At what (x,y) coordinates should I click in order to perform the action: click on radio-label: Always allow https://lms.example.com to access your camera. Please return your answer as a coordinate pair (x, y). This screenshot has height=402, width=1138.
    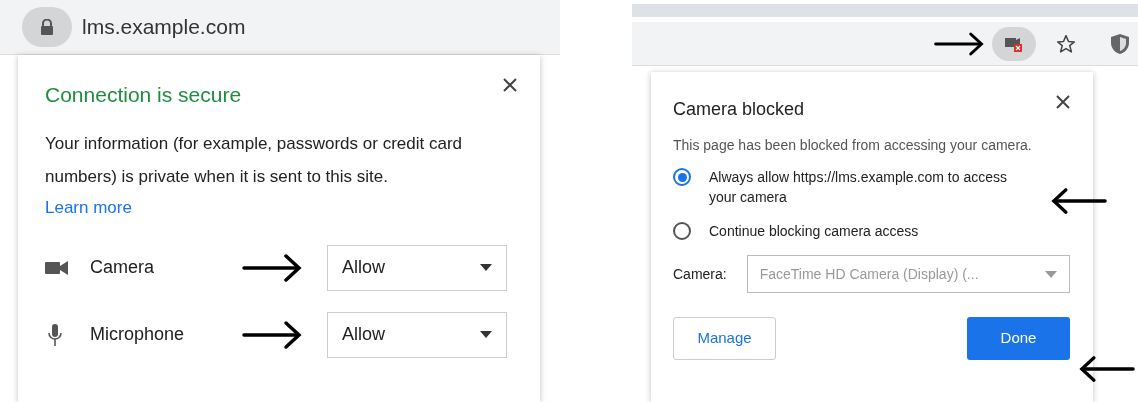
    Looking at the image, I should click on (858, 187).